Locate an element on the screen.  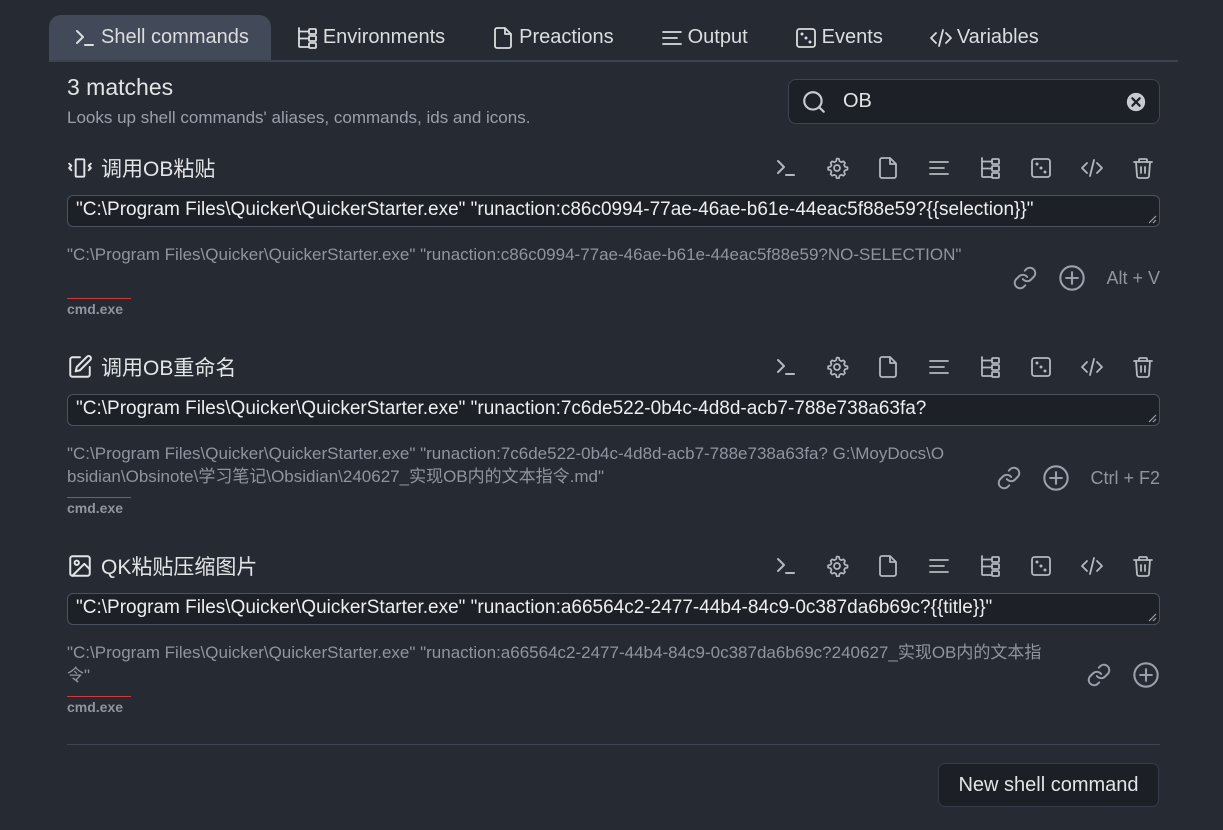
command-title: QK粘贴压缩图片 is located at coordinates (162, 566).